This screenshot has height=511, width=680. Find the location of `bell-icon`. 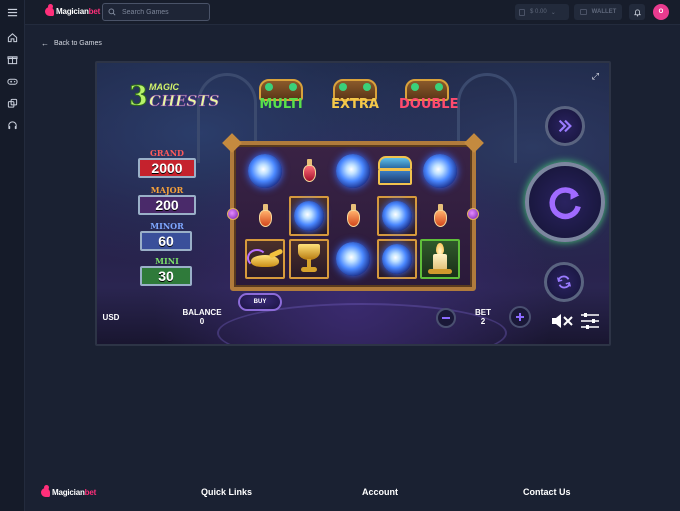

bell-icon is located at coordinates (637, 12).